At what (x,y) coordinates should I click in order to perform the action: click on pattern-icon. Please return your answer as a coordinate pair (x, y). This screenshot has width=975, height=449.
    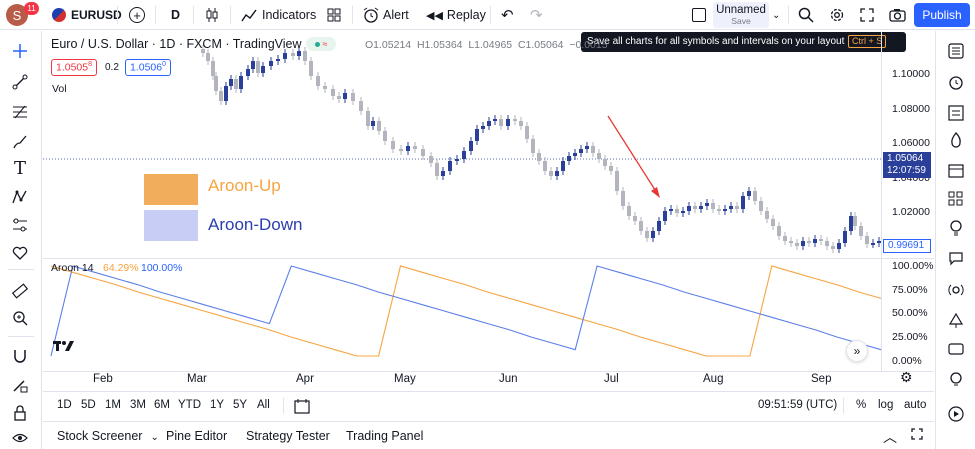
    Looking at the image, I should click on (19, 197).